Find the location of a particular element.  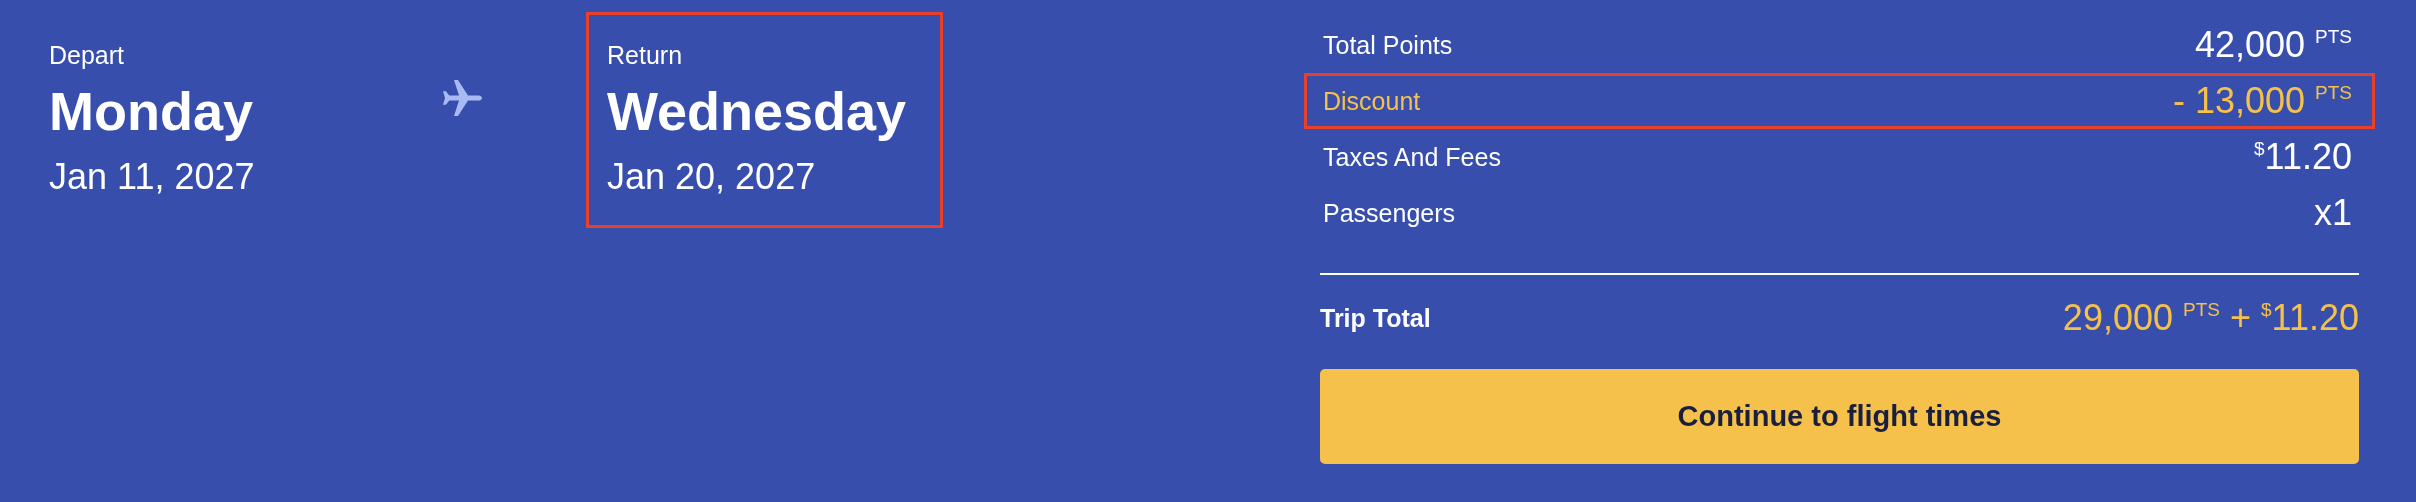

value-text: x1 is located at coordinates (2332, 212).